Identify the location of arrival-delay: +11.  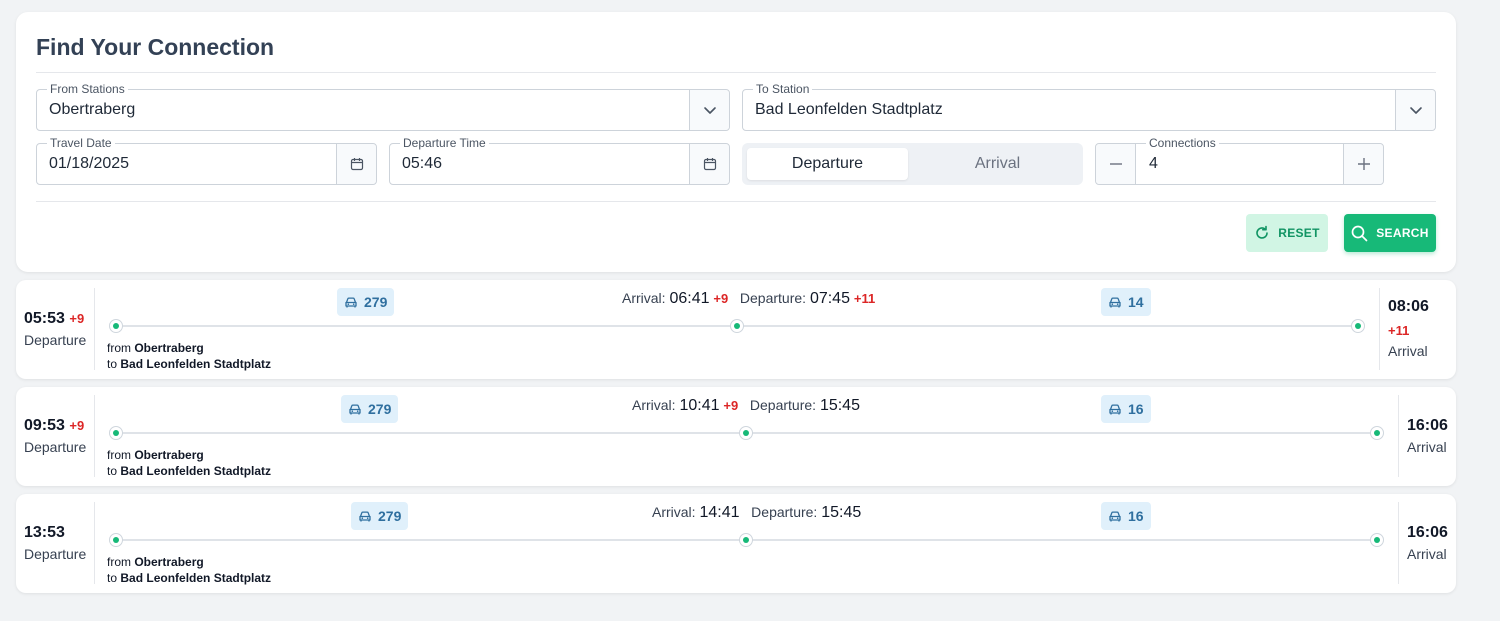
(1399, 330).